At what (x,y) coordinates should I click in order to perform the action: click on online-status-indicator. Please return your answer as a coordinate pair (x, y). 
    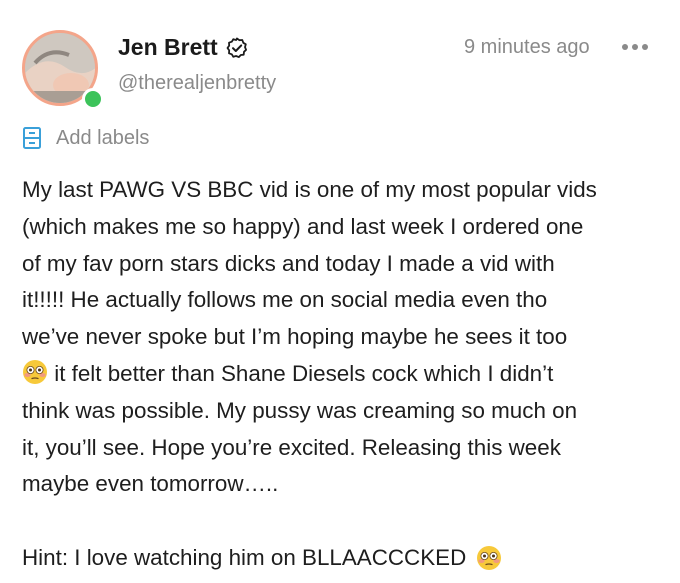
    Looking at the image, I should click on (93, 99).